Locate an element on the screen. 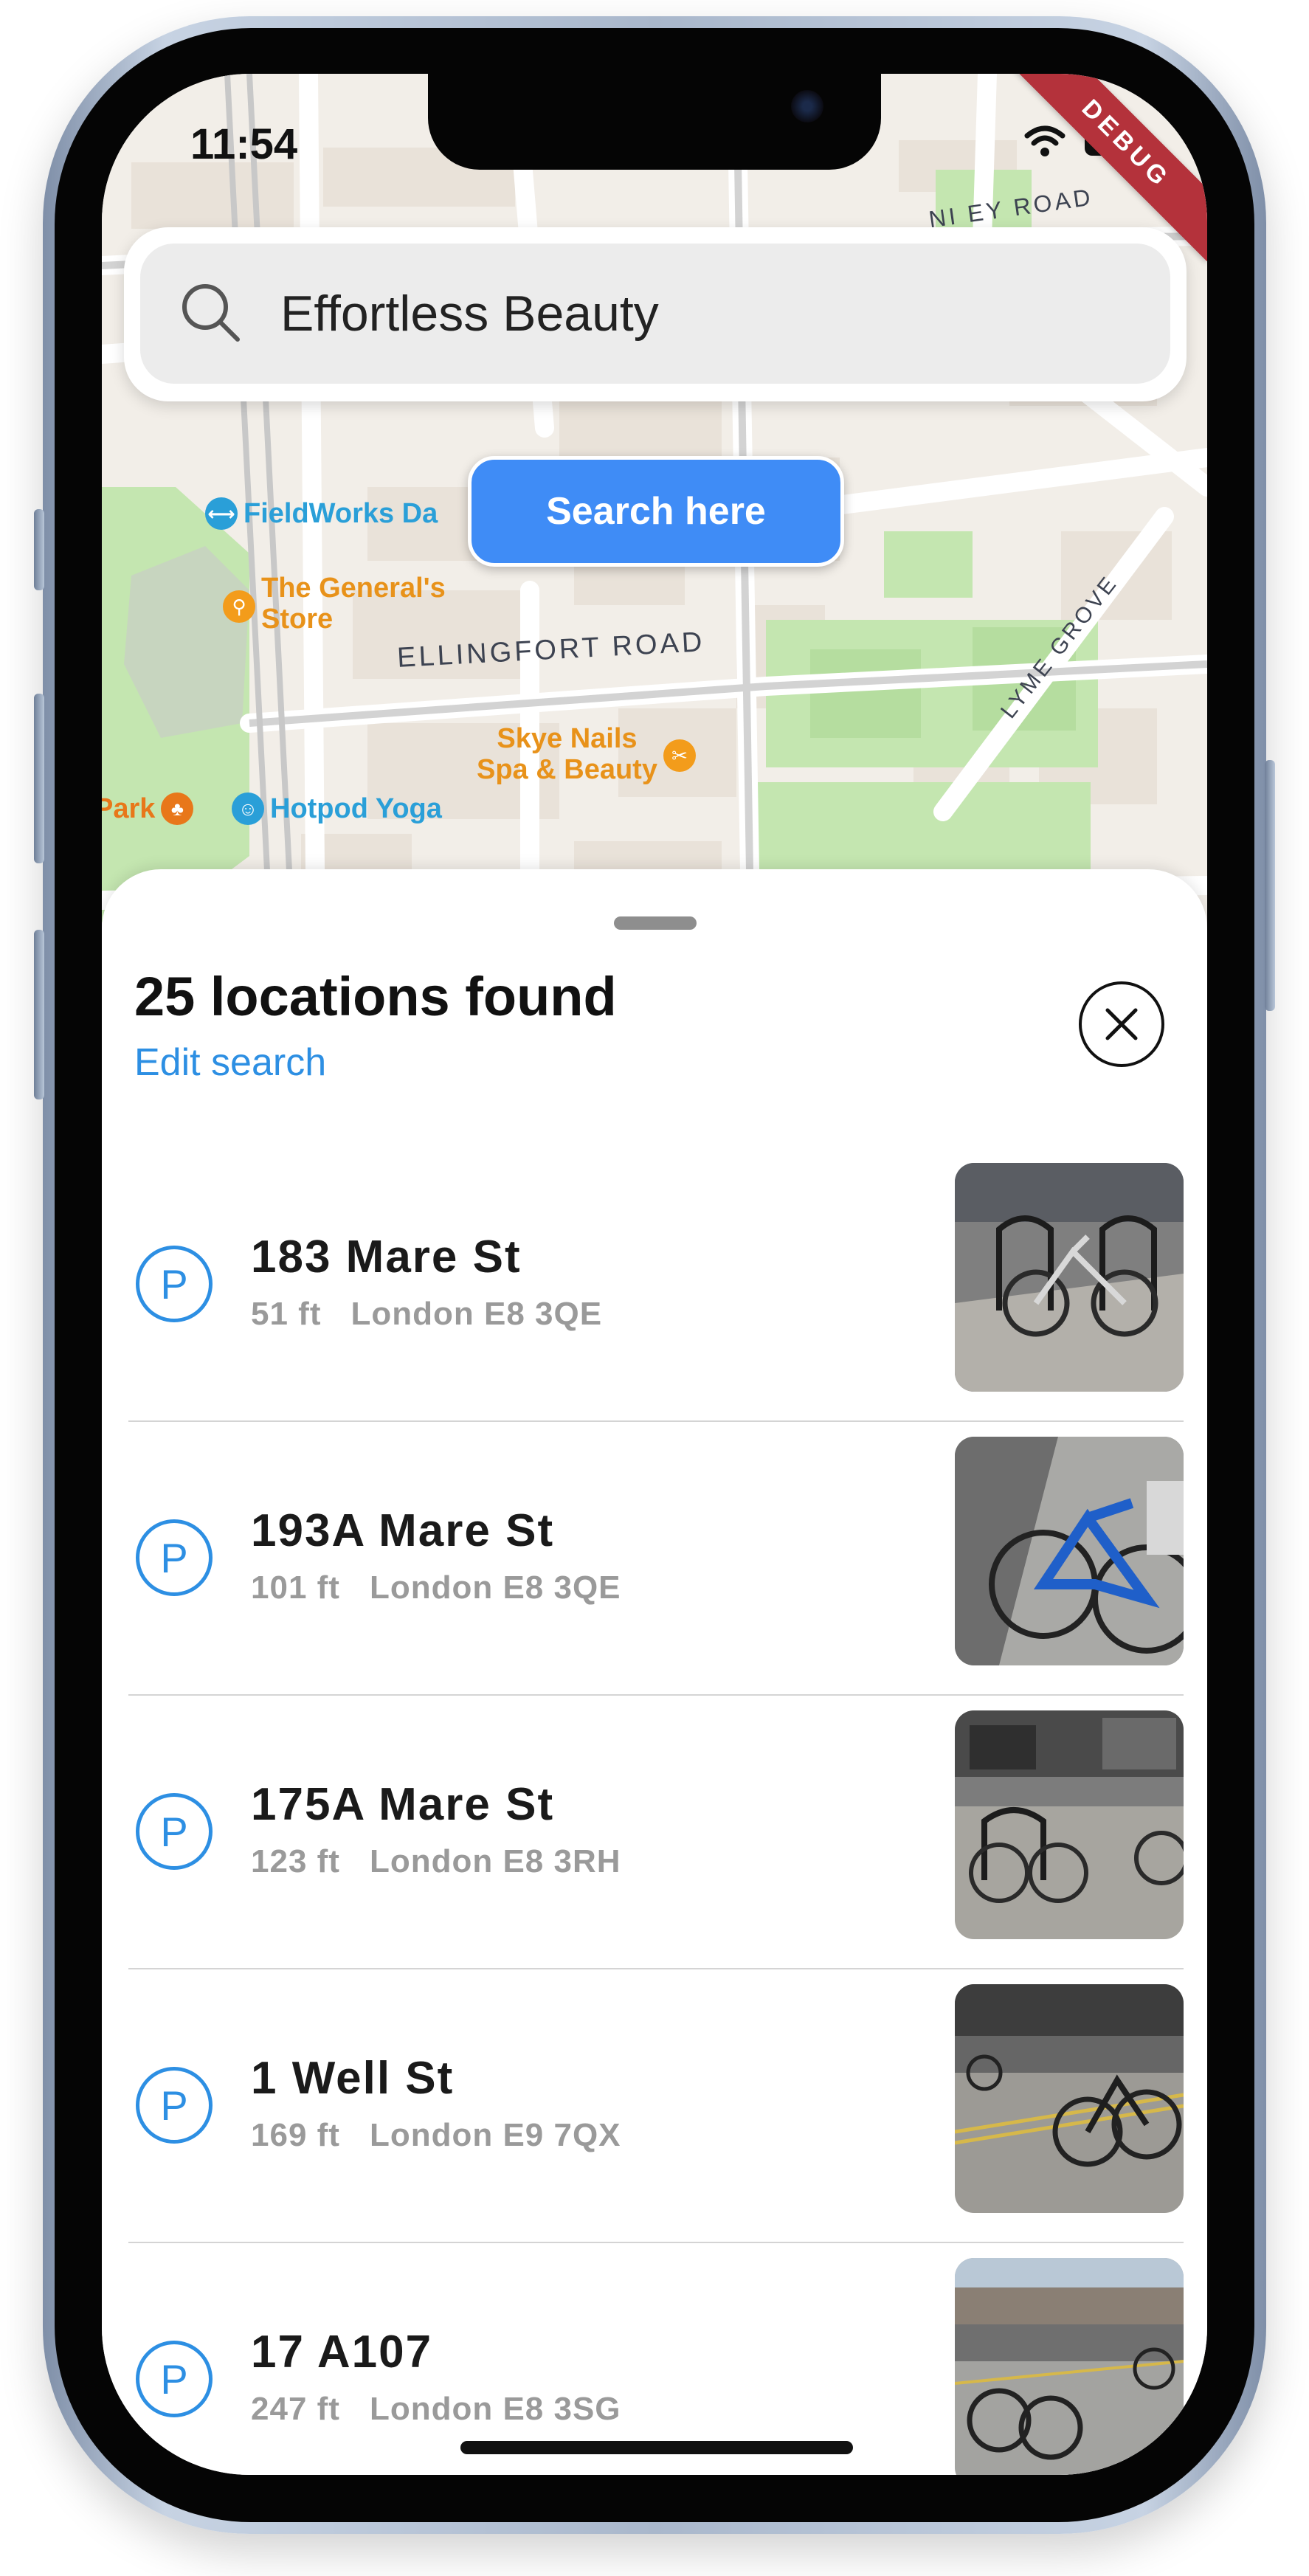 The width and height of the screenshot is (1309, 2576). notch is located at coordinates (654, 122).